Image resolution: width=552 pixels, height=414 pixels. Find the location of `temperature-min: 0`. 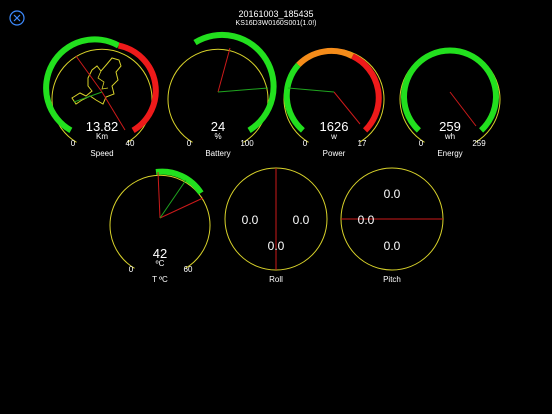

temperature-min: 0 is located at coordinates (131, 269).